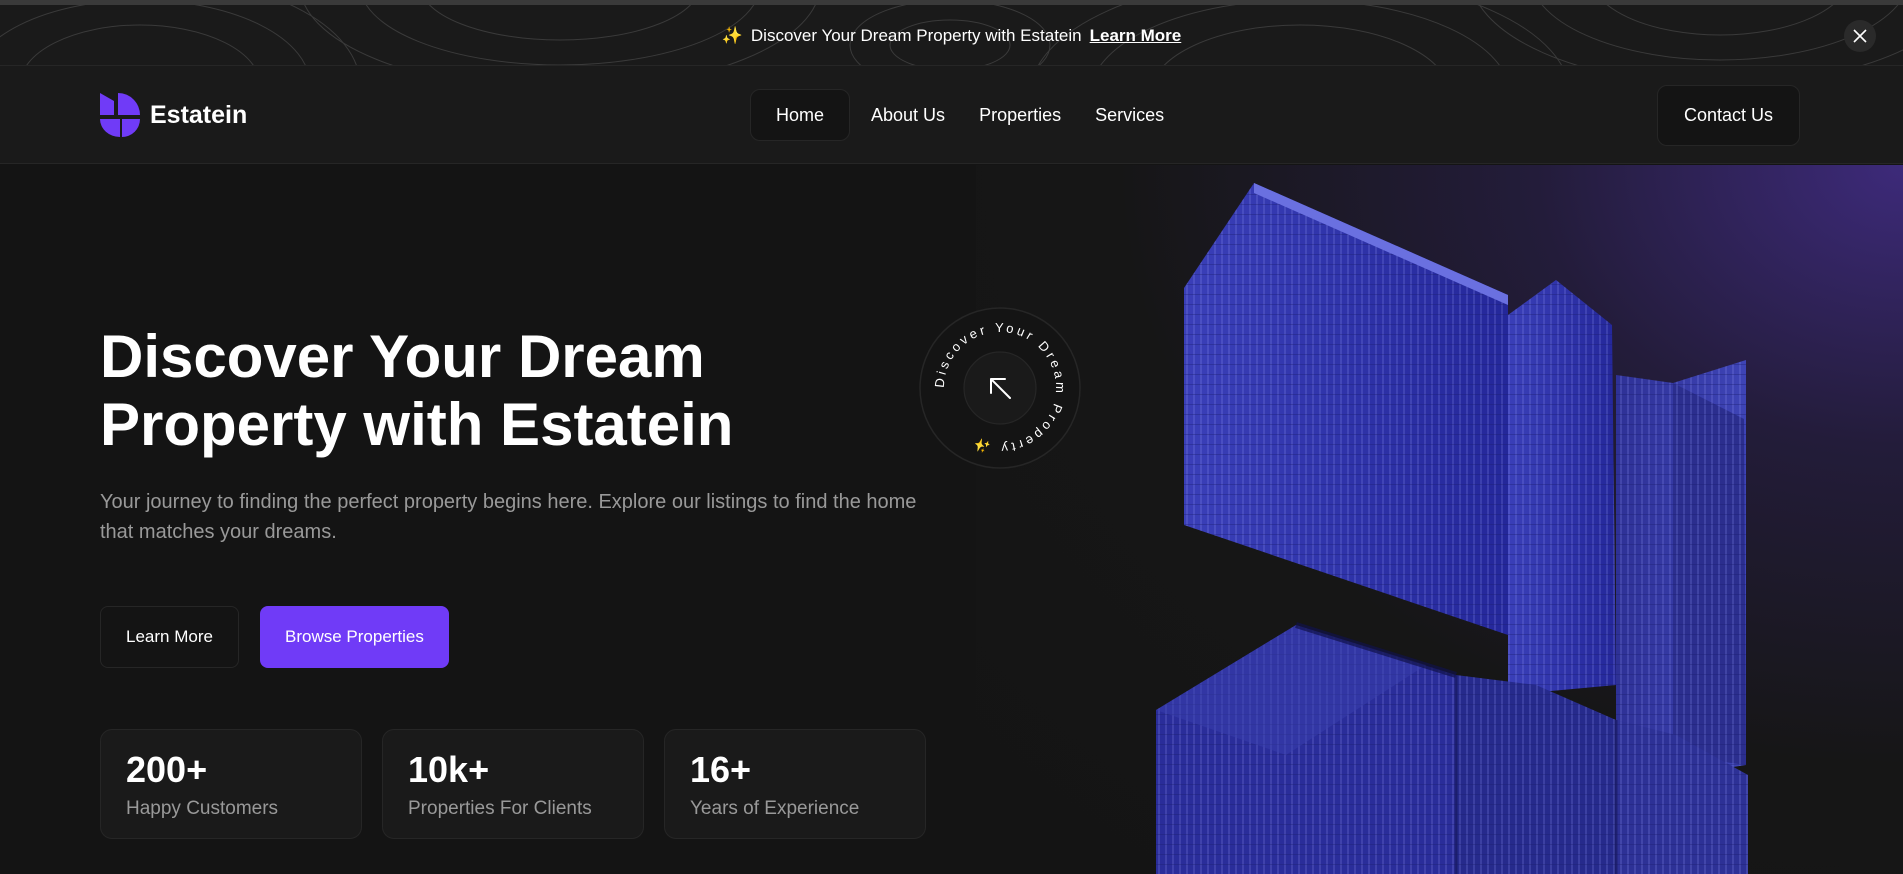  I want to click on nav-about-us: About Us, so click(908, 115).